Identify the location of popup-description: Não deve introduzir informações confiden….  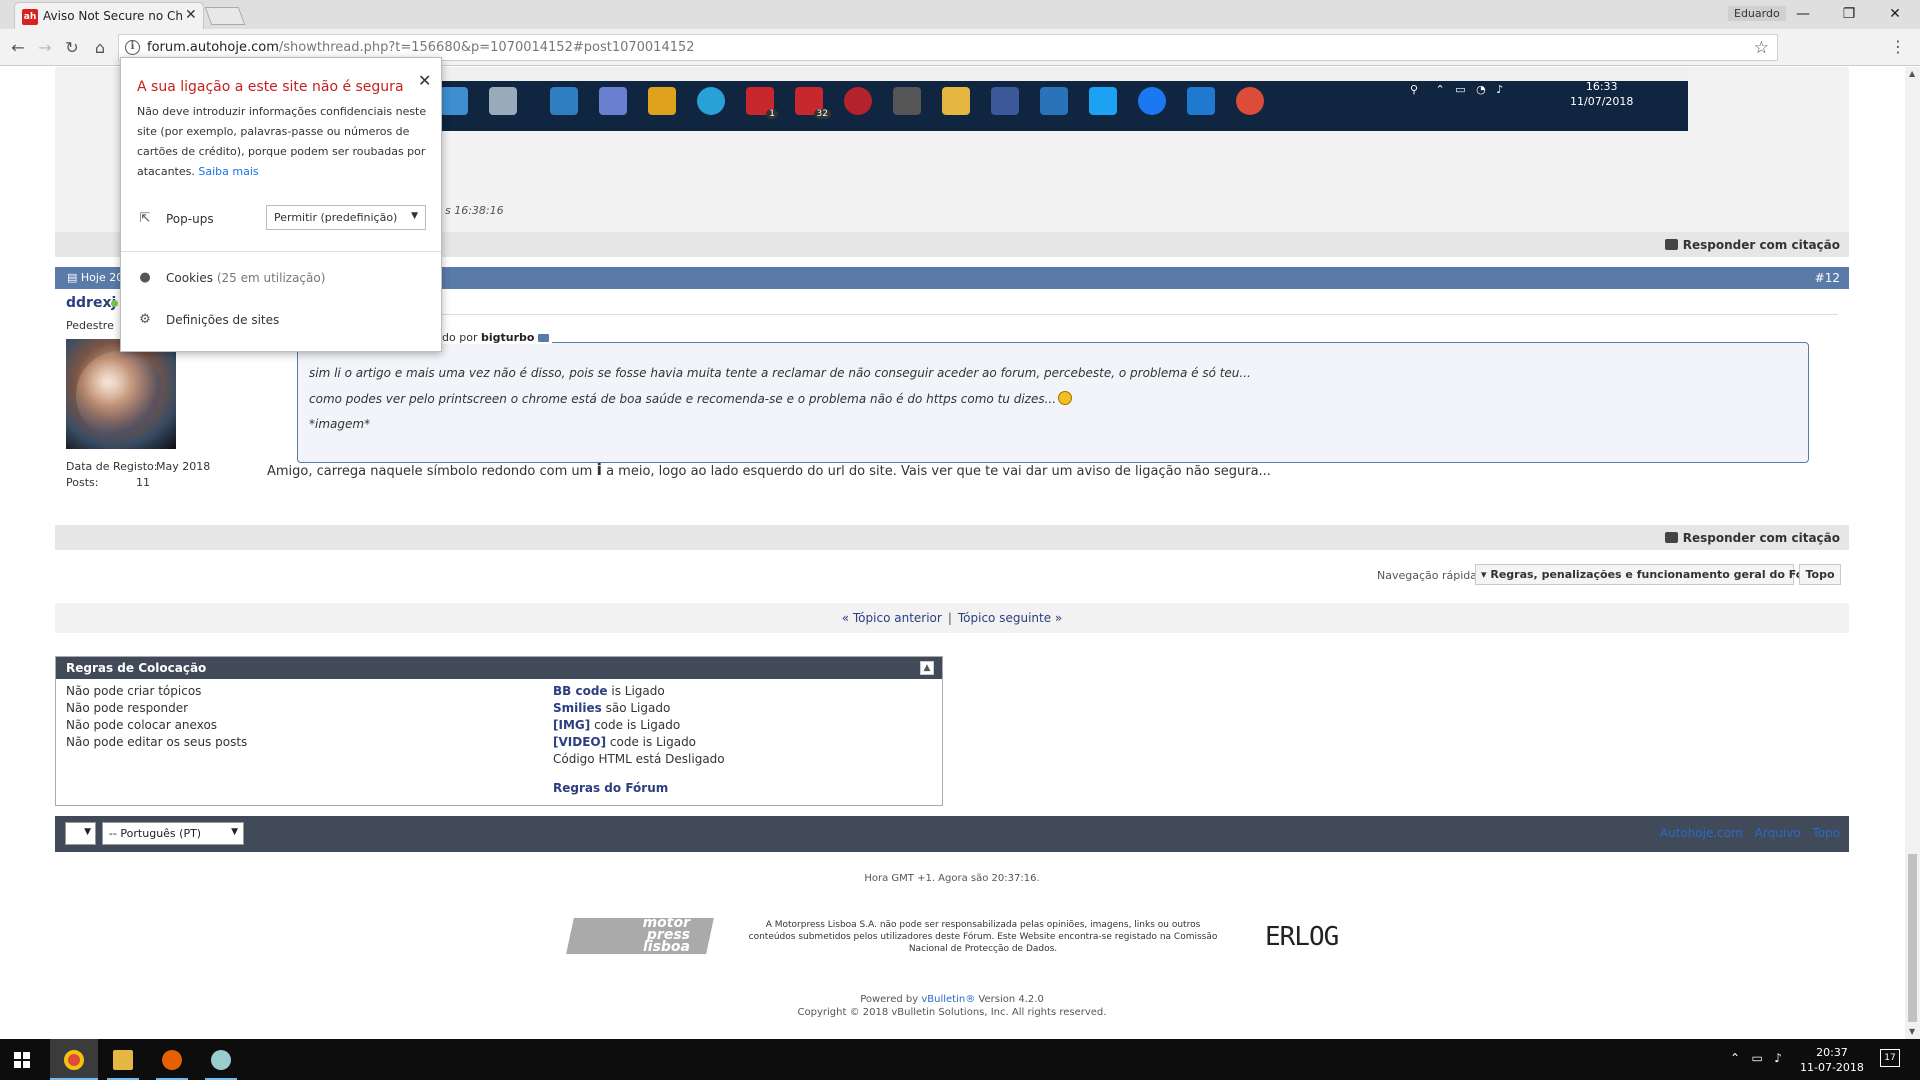
(282, 141).